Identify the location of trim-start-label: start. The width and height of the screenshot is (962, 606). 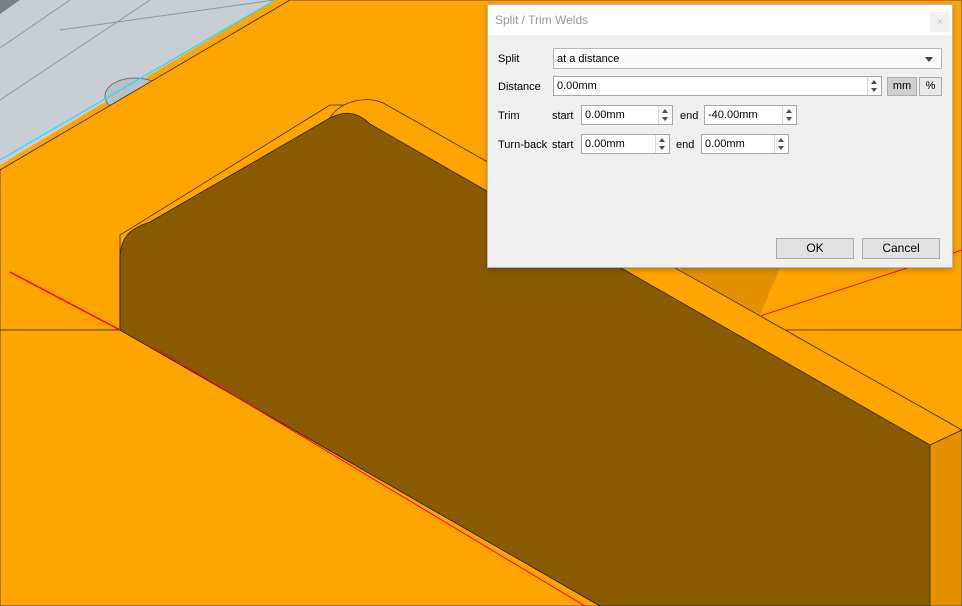
(563, 116).